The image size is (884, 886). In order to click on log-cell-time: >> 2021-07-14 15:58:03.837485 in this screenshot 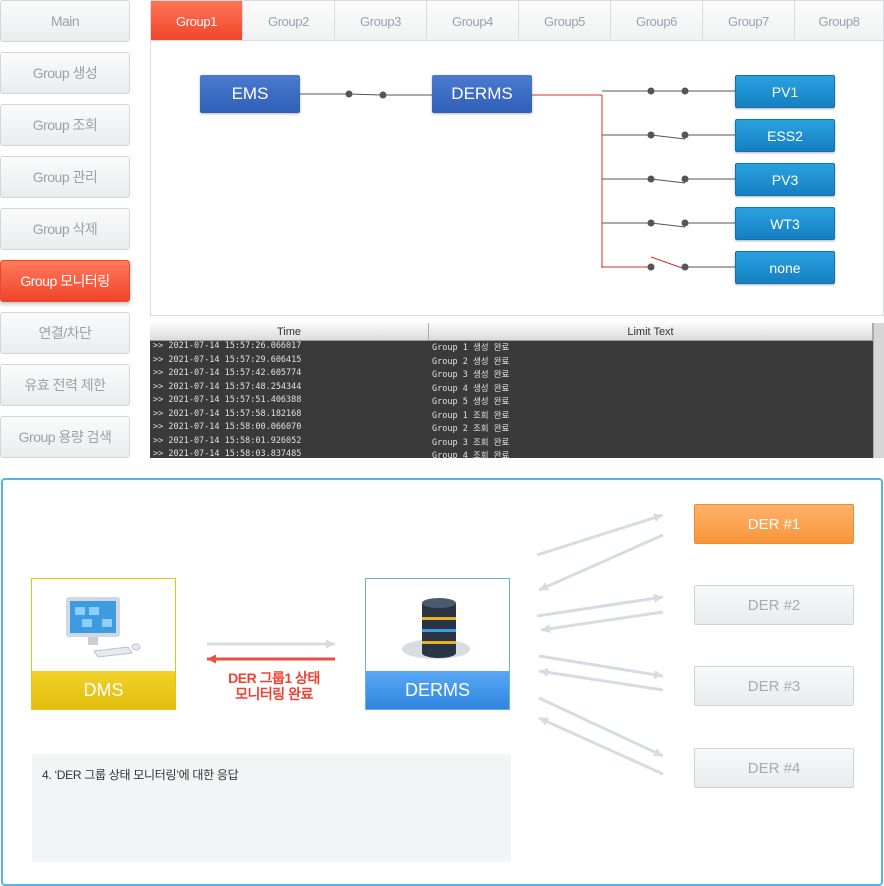, I will do `click(227, 453)`.